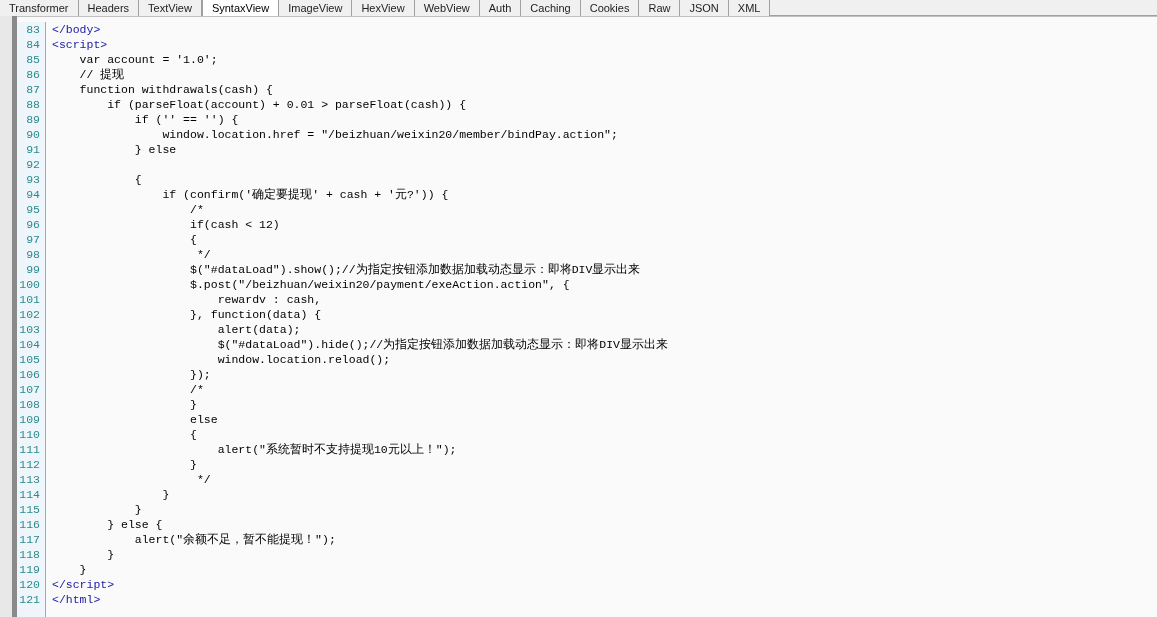 The width and height of the screenshot is (1157, 617). Describe the element at coordinates (29, 344) in the screenshot. I see `line-number: 104` at that location.